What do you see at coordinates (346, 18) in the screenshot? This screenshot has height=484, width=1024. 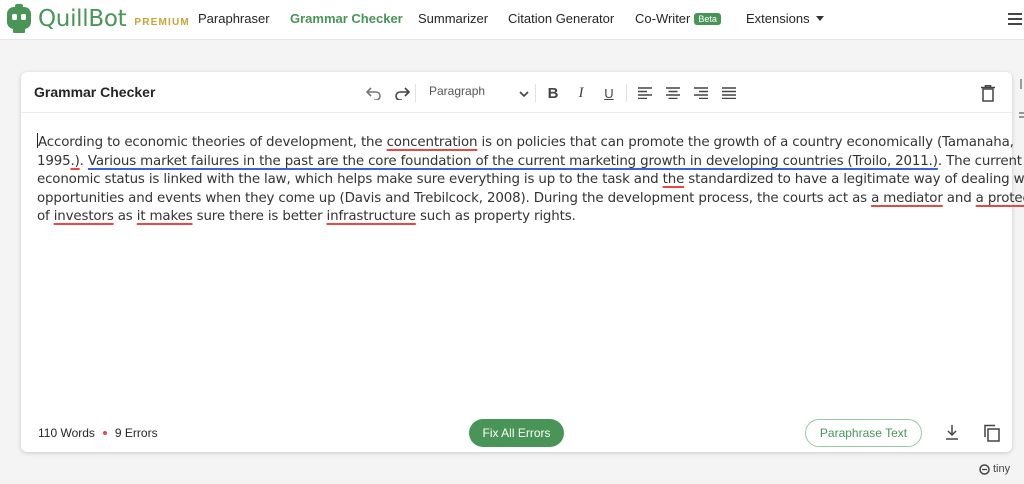 I see `nav-grammar-checker: Grammar Checker` at bounding box center [346, 18].